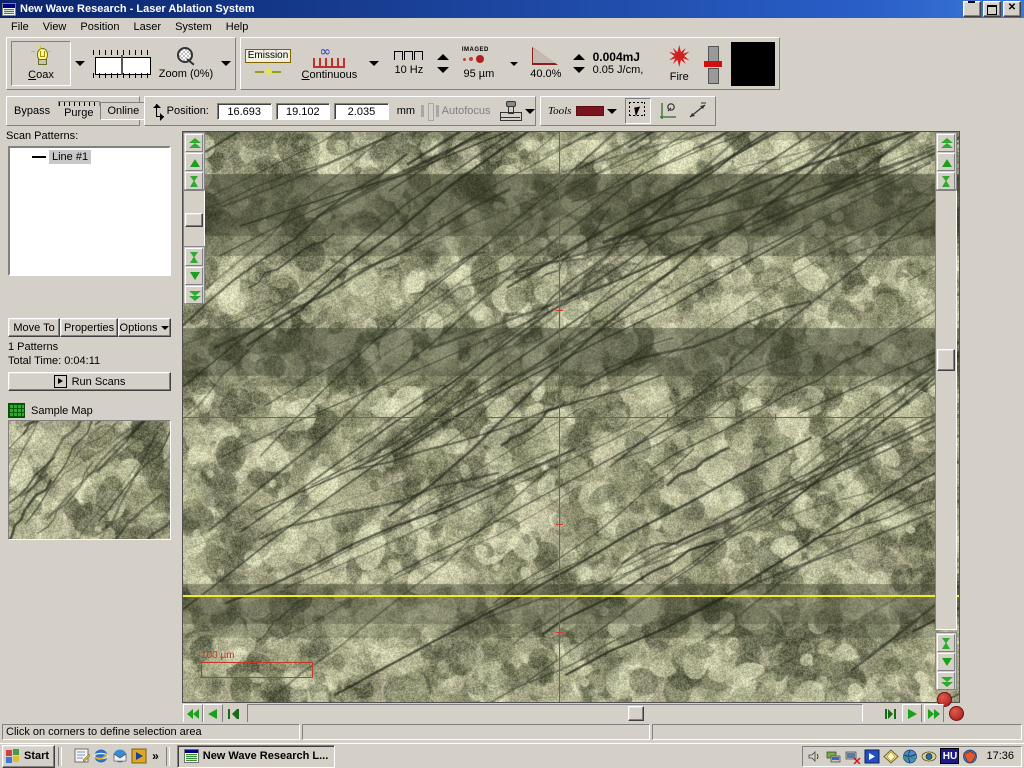 The height and width of the screenshot is (768, 1024). I want to click on list-item: Line #1, so click(89, 156).